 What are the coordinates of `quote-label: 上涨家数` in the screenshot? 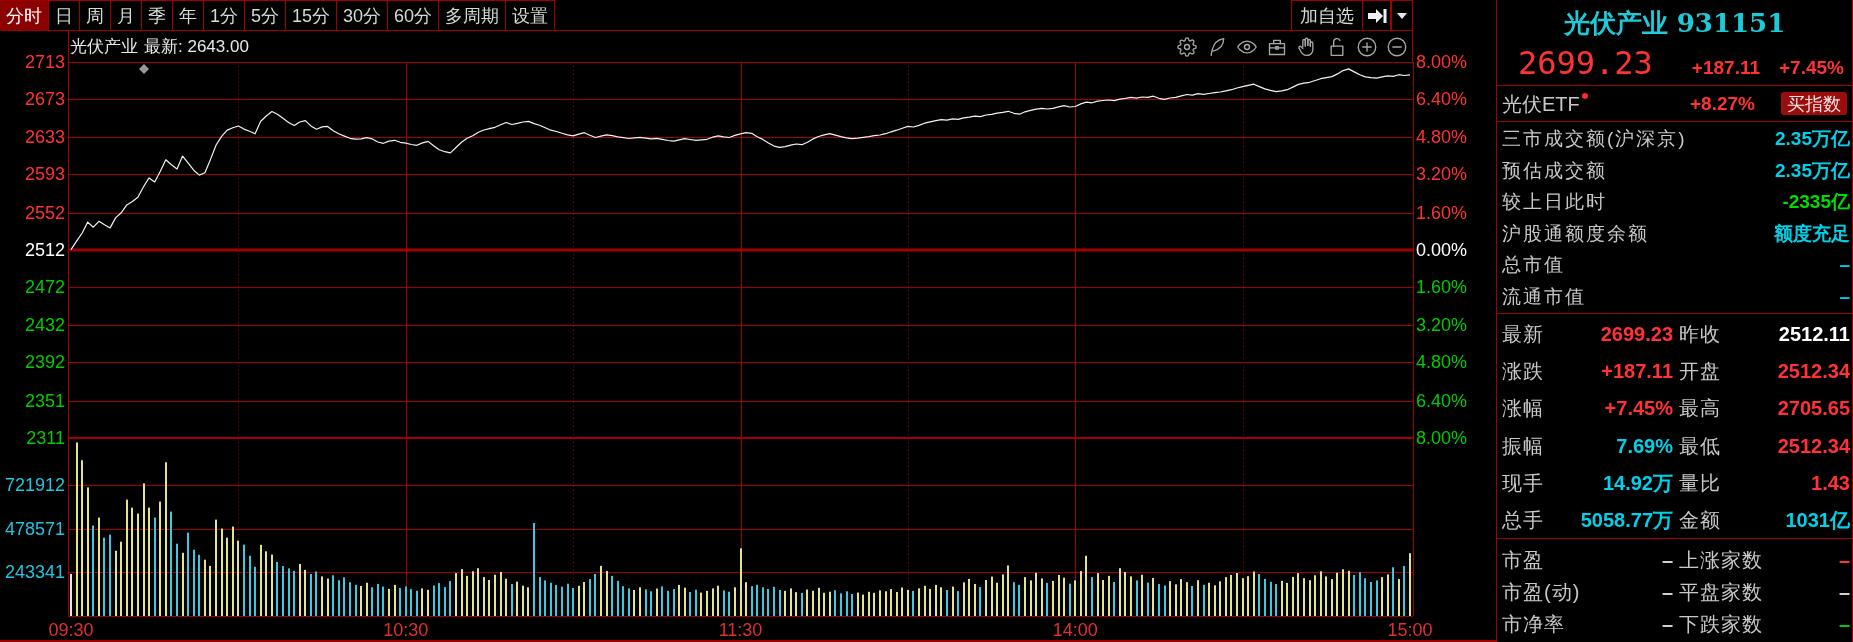 It's located at (1721, 560).